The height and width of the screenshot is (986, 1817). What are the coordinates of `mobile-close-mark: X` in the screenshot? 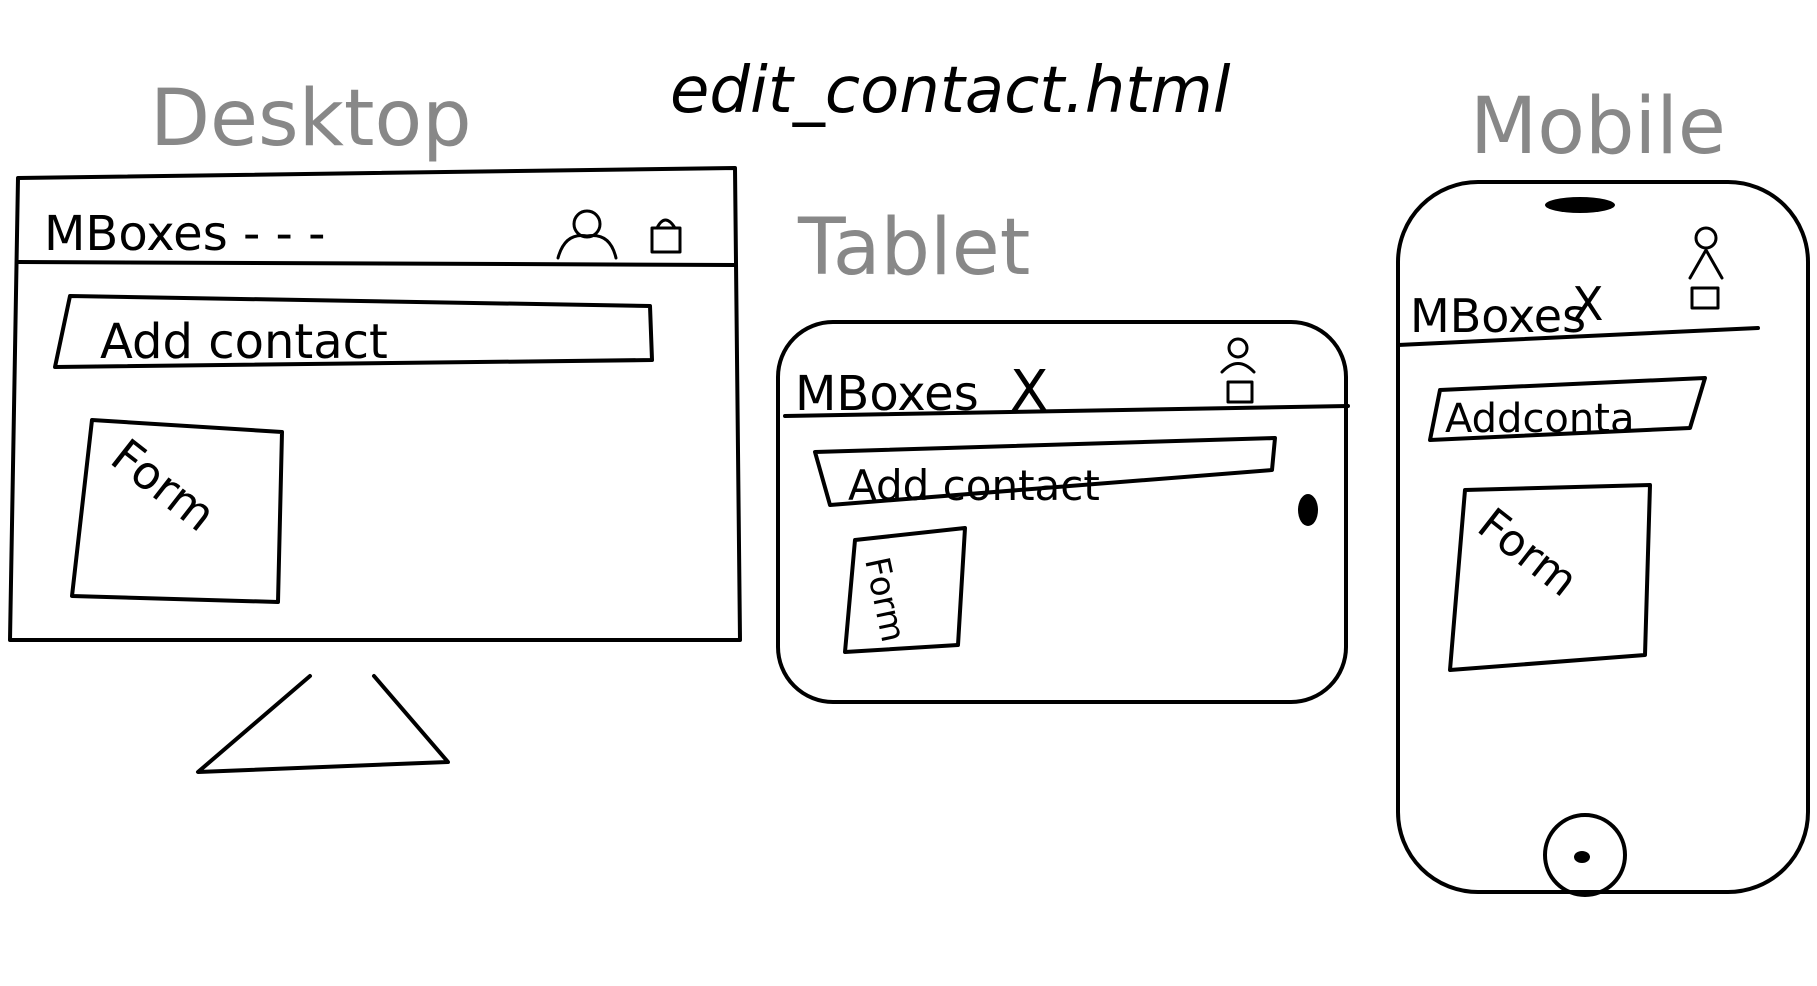 It's located at (1588, 304).